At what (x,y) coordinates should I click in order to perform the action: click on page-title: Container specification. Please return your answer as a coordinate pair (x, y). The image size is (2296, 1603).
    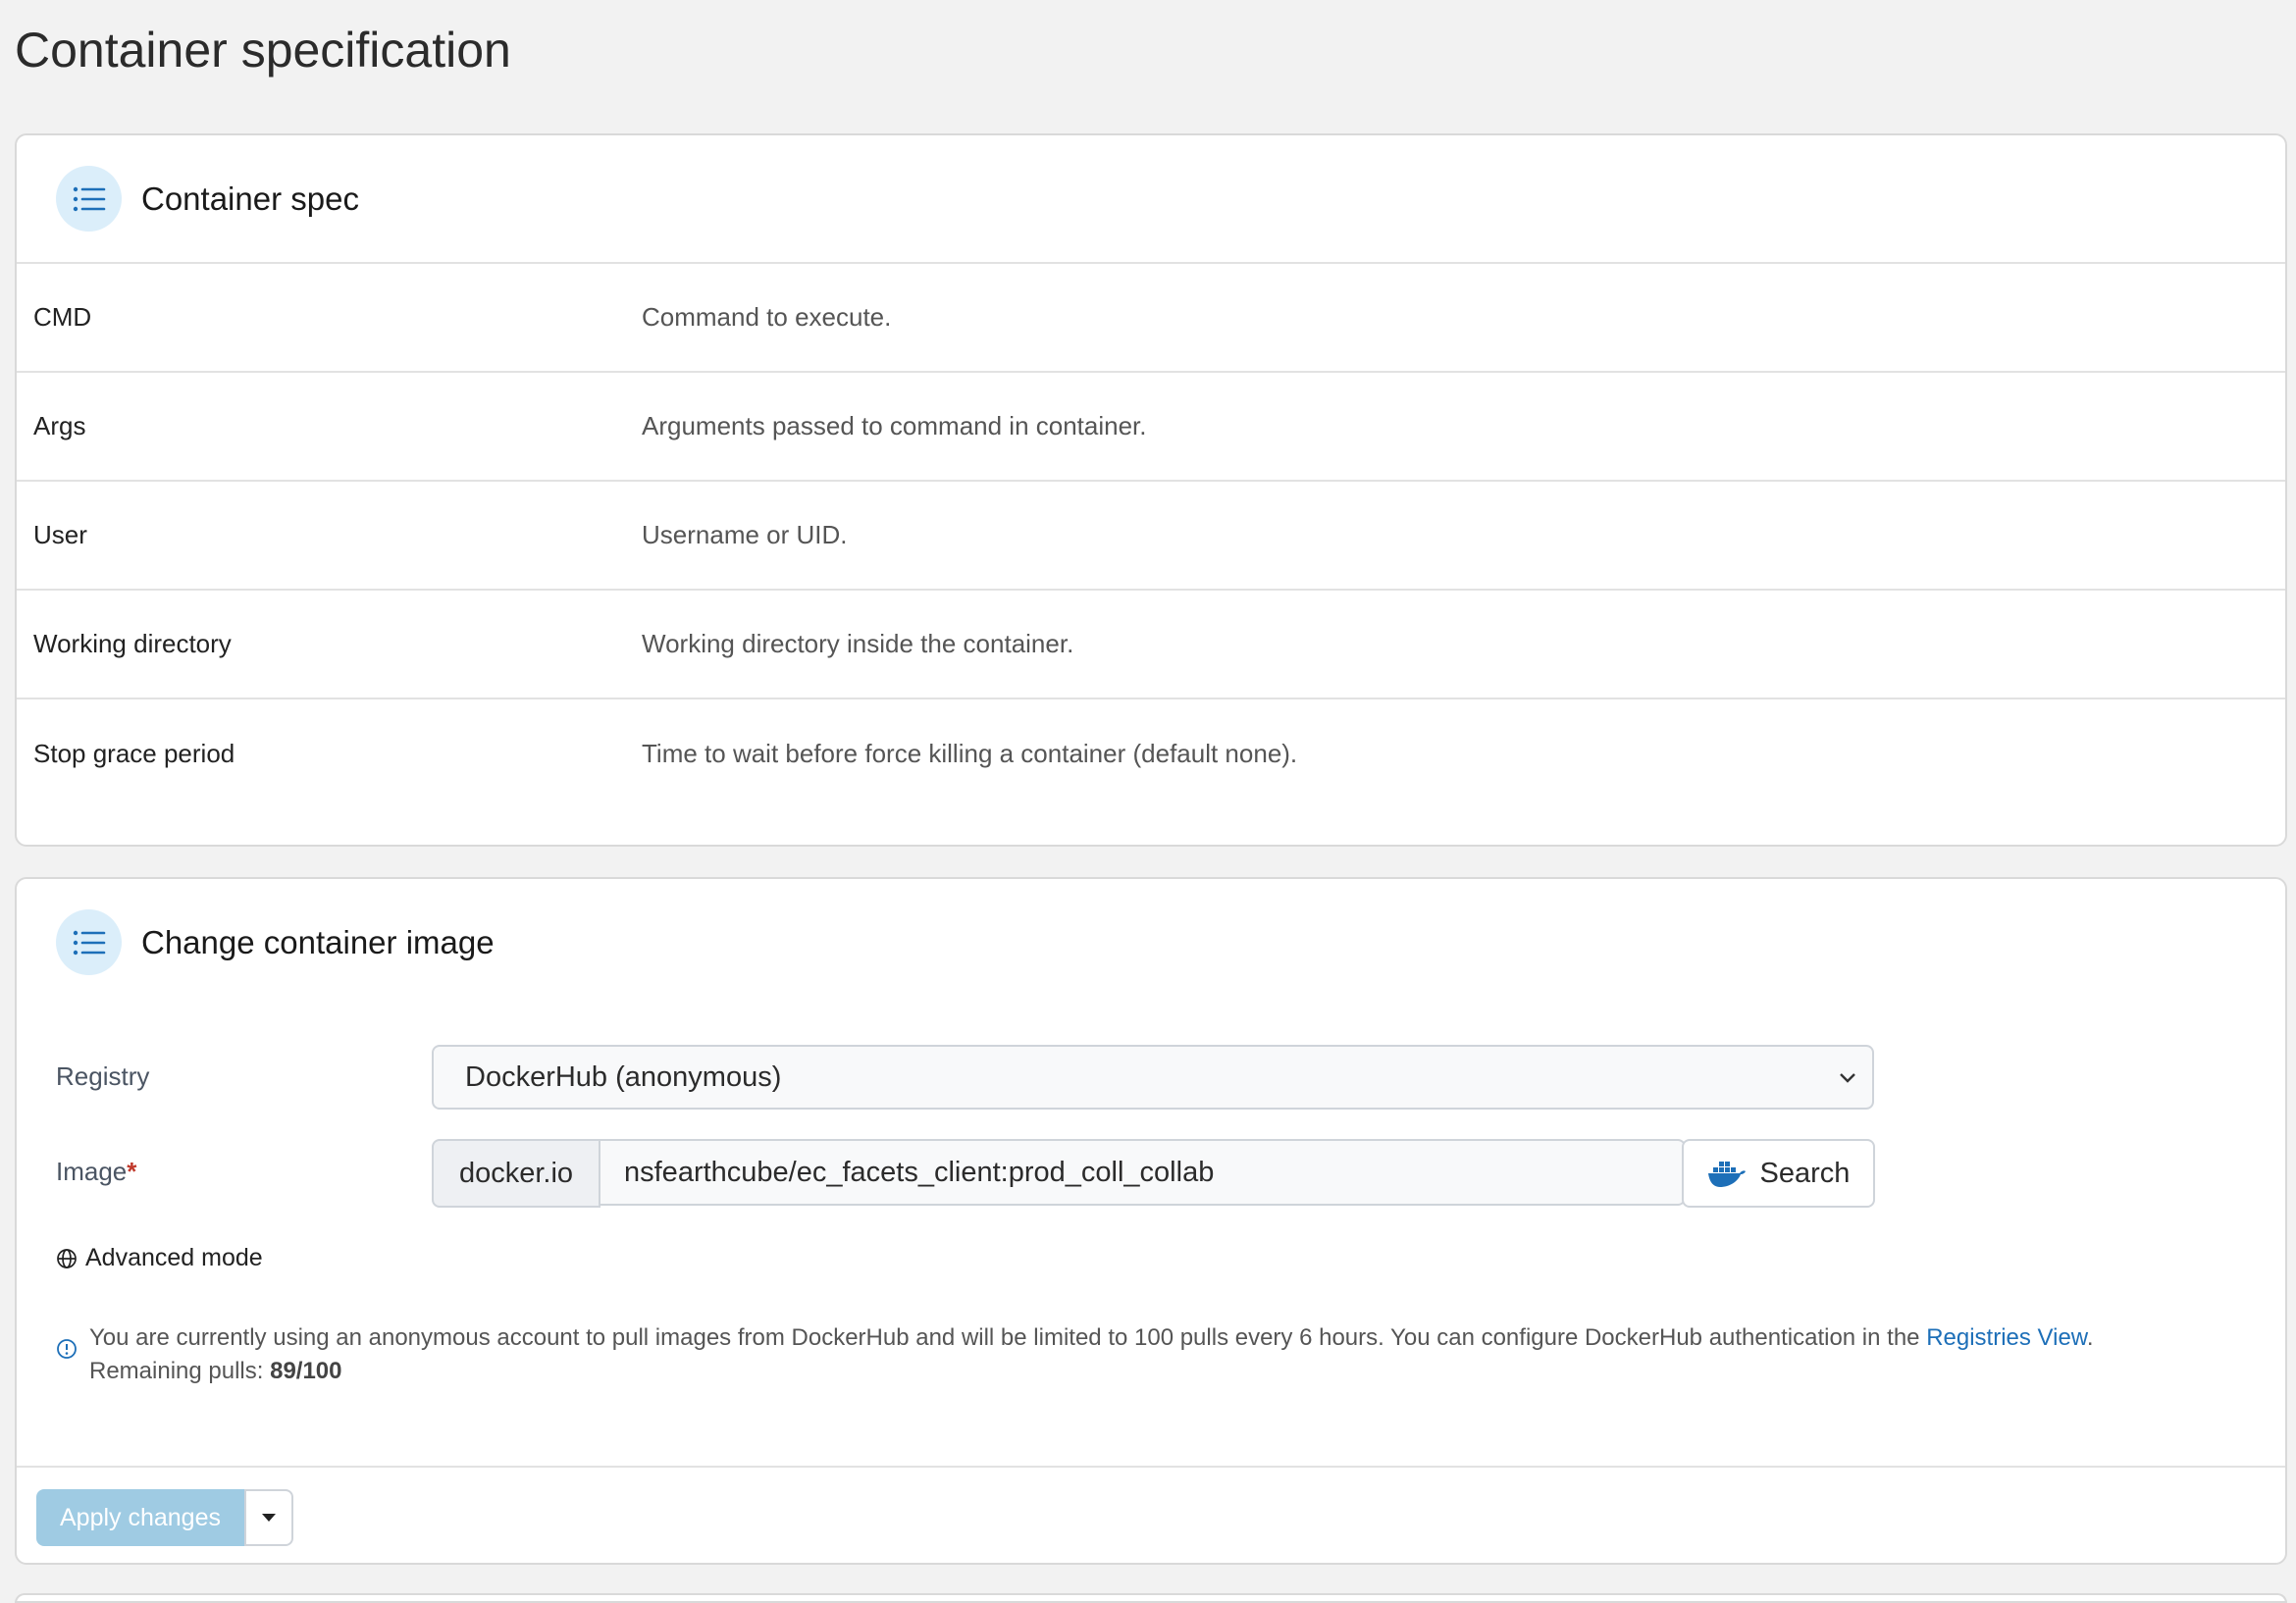
    Looking at the image, I should click on (263, 50).